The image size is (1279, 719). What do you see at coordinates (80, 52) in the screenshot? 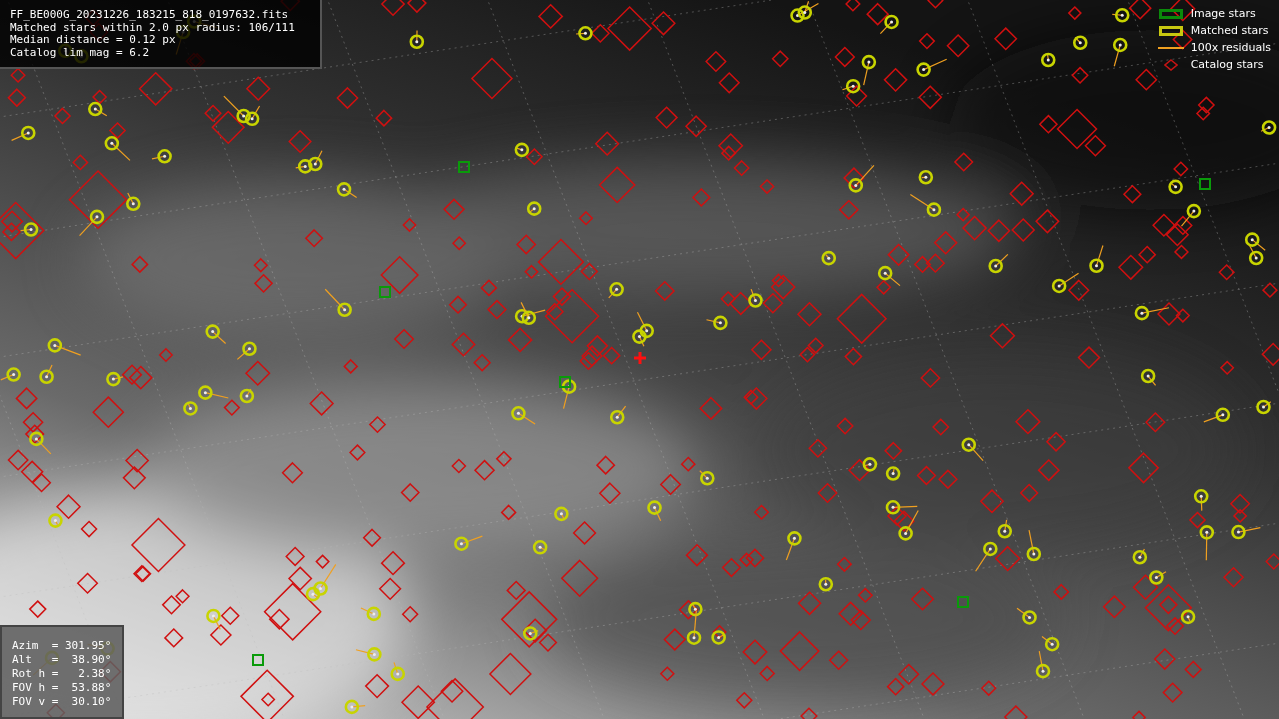
I see `info-text: Catalog lim mag = 6.2` at bounding box center [80, 52].